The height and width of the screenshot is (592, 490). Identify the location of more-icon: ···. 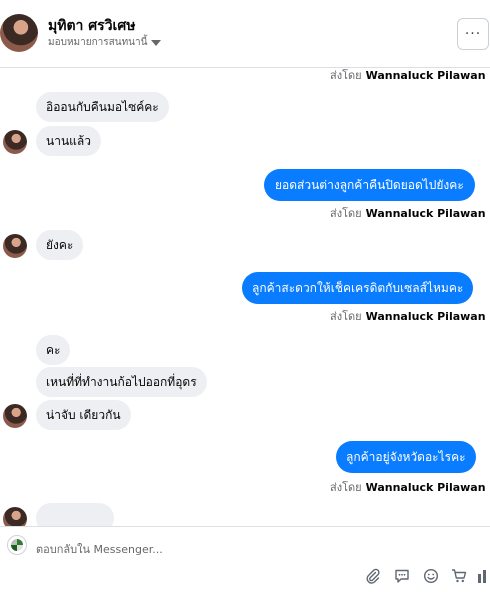
(473, 34).